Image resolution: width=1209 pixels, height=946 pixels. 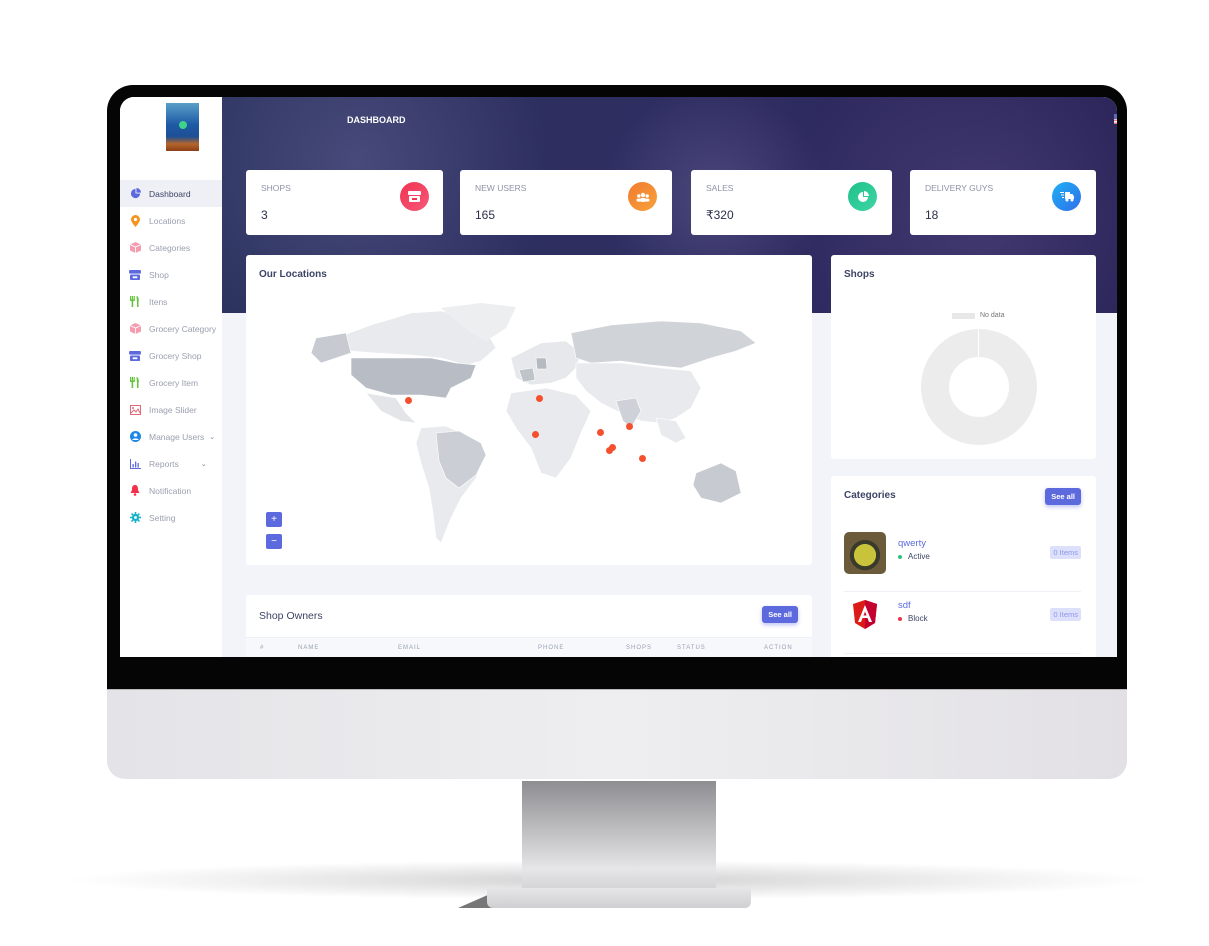 What do you see at coordinates (918, 618) in the screenshot?
I see `status-label: Block` at bounding box center [918, 618].